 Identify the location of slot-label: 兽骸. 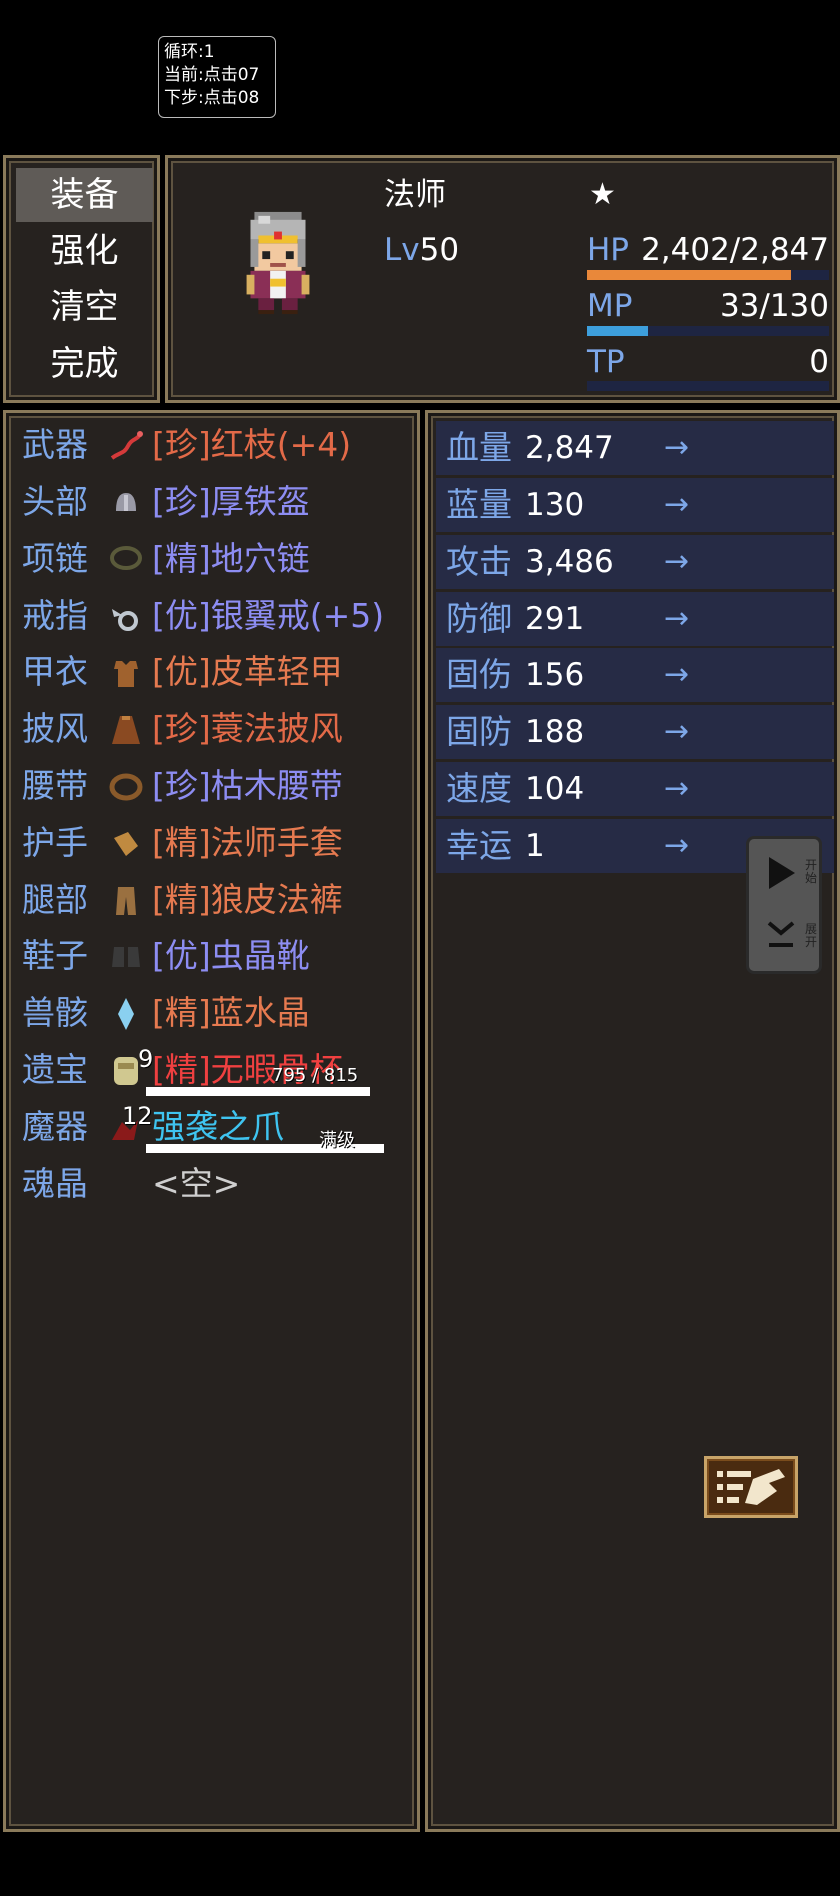
(55, 1012).